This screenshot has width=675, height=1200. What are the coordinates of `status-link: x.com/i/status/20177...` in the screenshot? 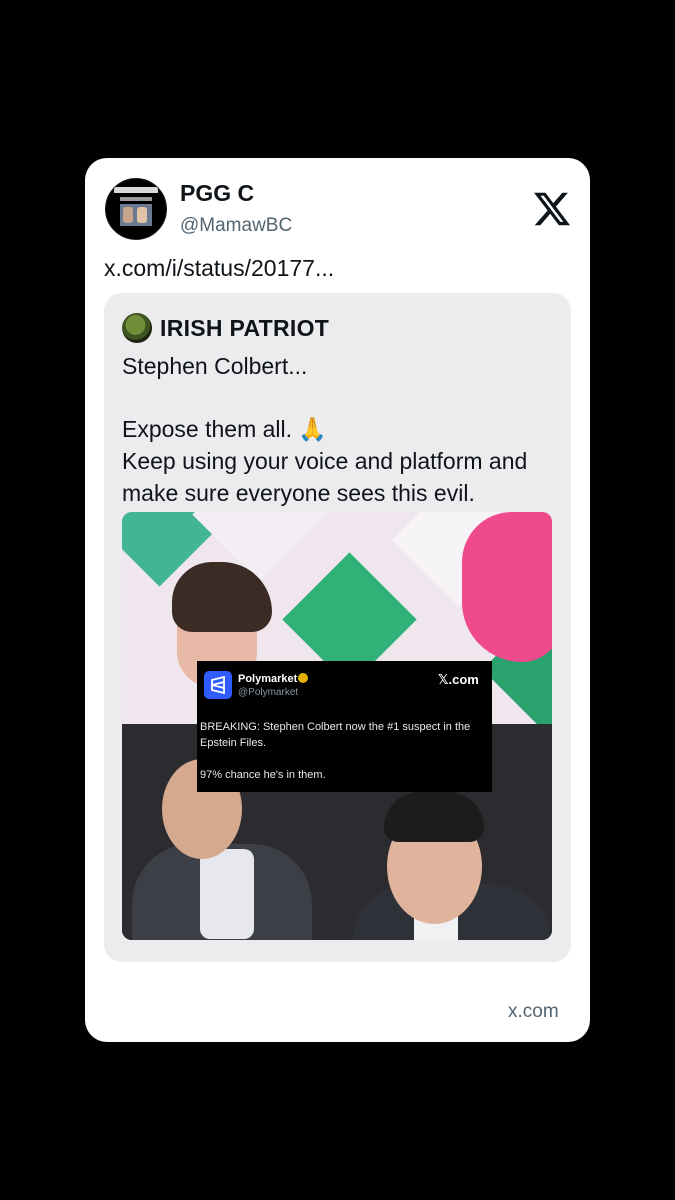 It's located at (219, 268).